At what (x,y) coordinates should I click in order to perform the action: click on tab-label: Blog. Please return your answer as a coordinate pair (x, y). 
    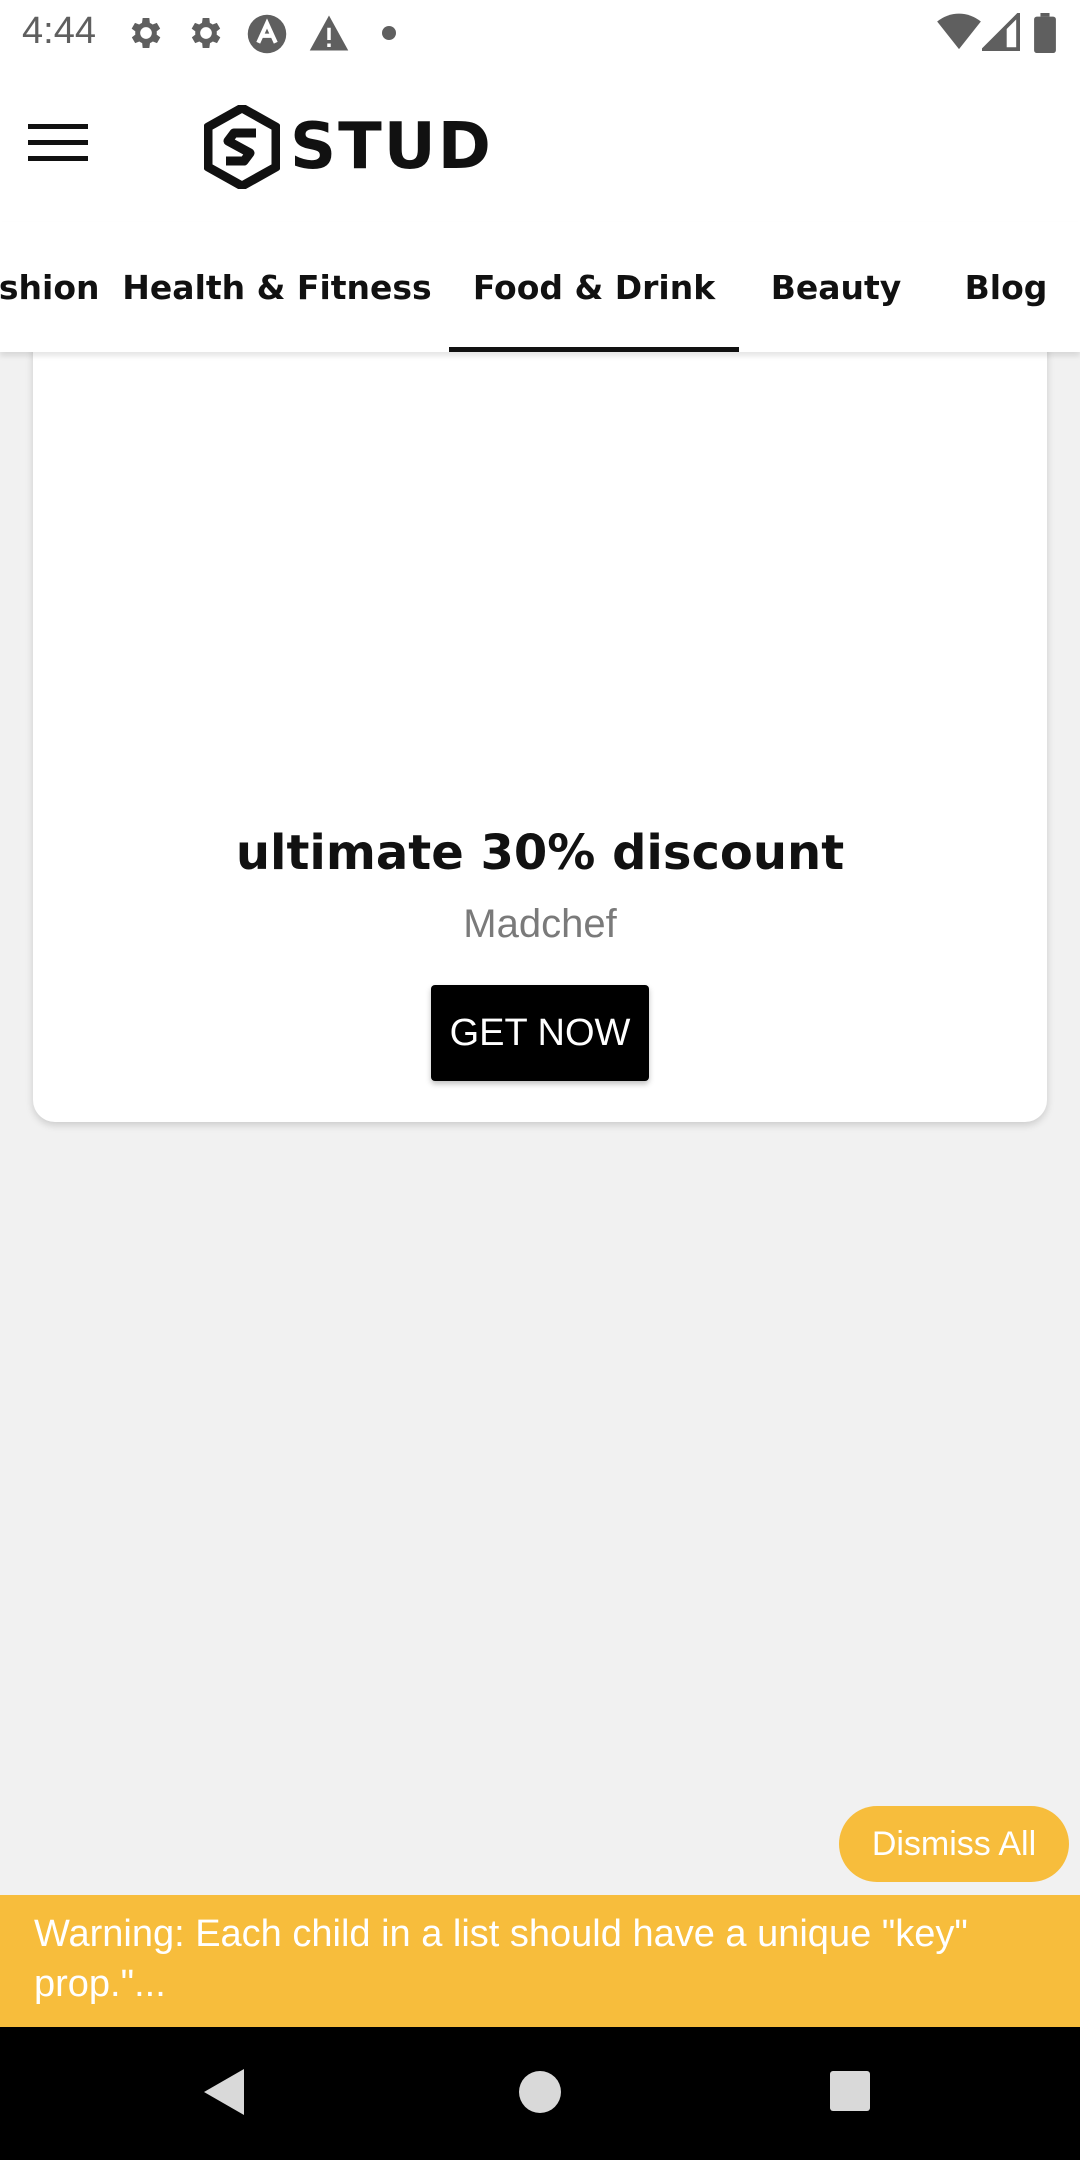
    Looking at the image, I should click on (1006, 287).